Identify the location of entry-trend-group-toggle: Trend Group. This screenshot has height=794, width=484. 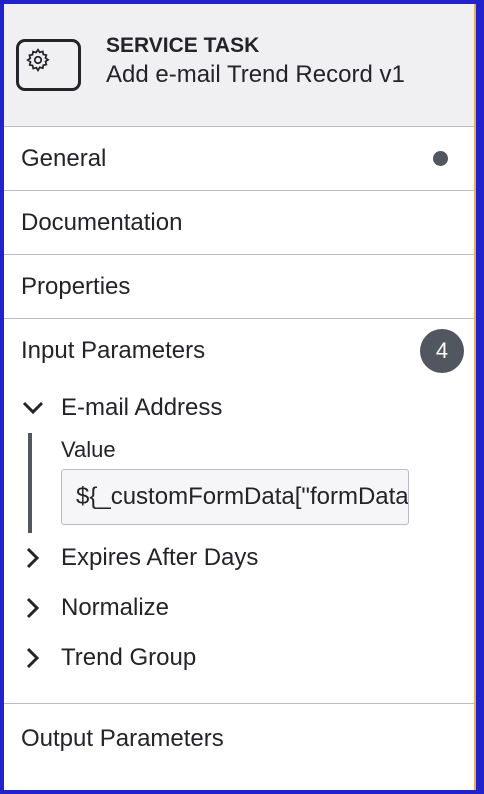
(239, 658).